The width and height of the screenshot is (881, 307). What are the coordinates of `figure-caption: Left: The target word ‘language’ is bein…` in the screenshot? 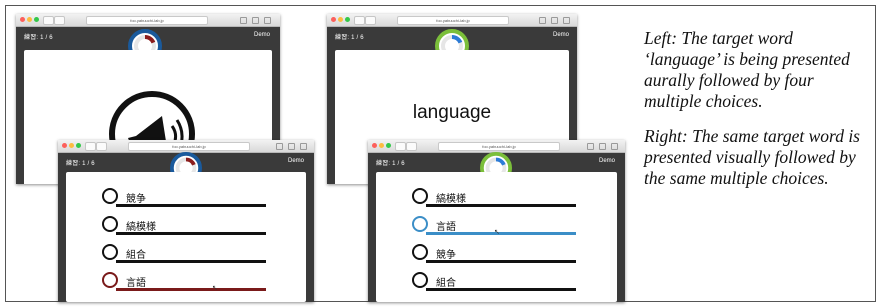 It's located at (758, 115).